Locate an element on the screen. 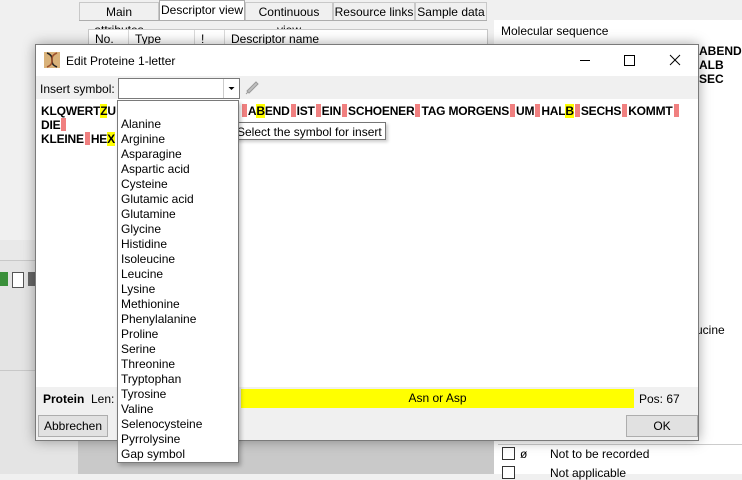 The width and height of the screenshot is (742, 480). dropdown-item-methionine: Methionine is located at coordinates (178, 304).